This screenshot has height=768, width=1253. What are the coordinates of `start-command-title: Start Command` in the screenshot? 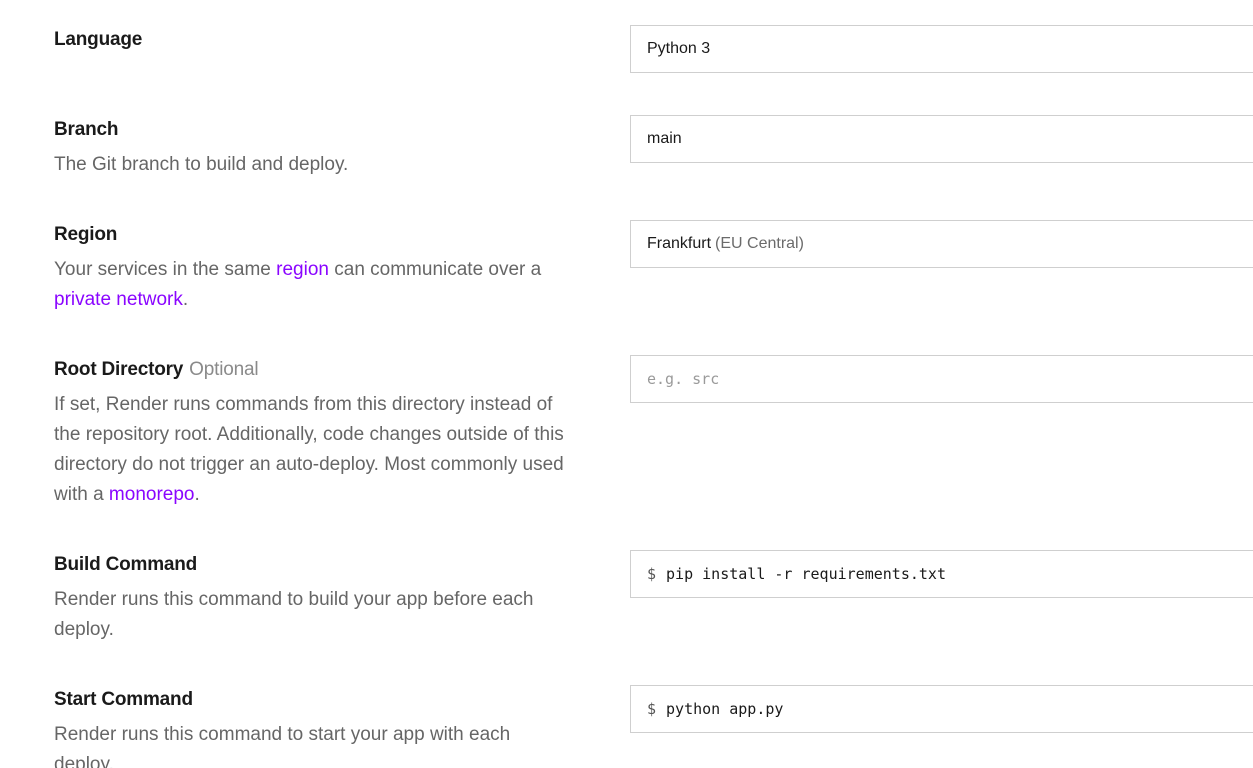 It's located at (123, 699).